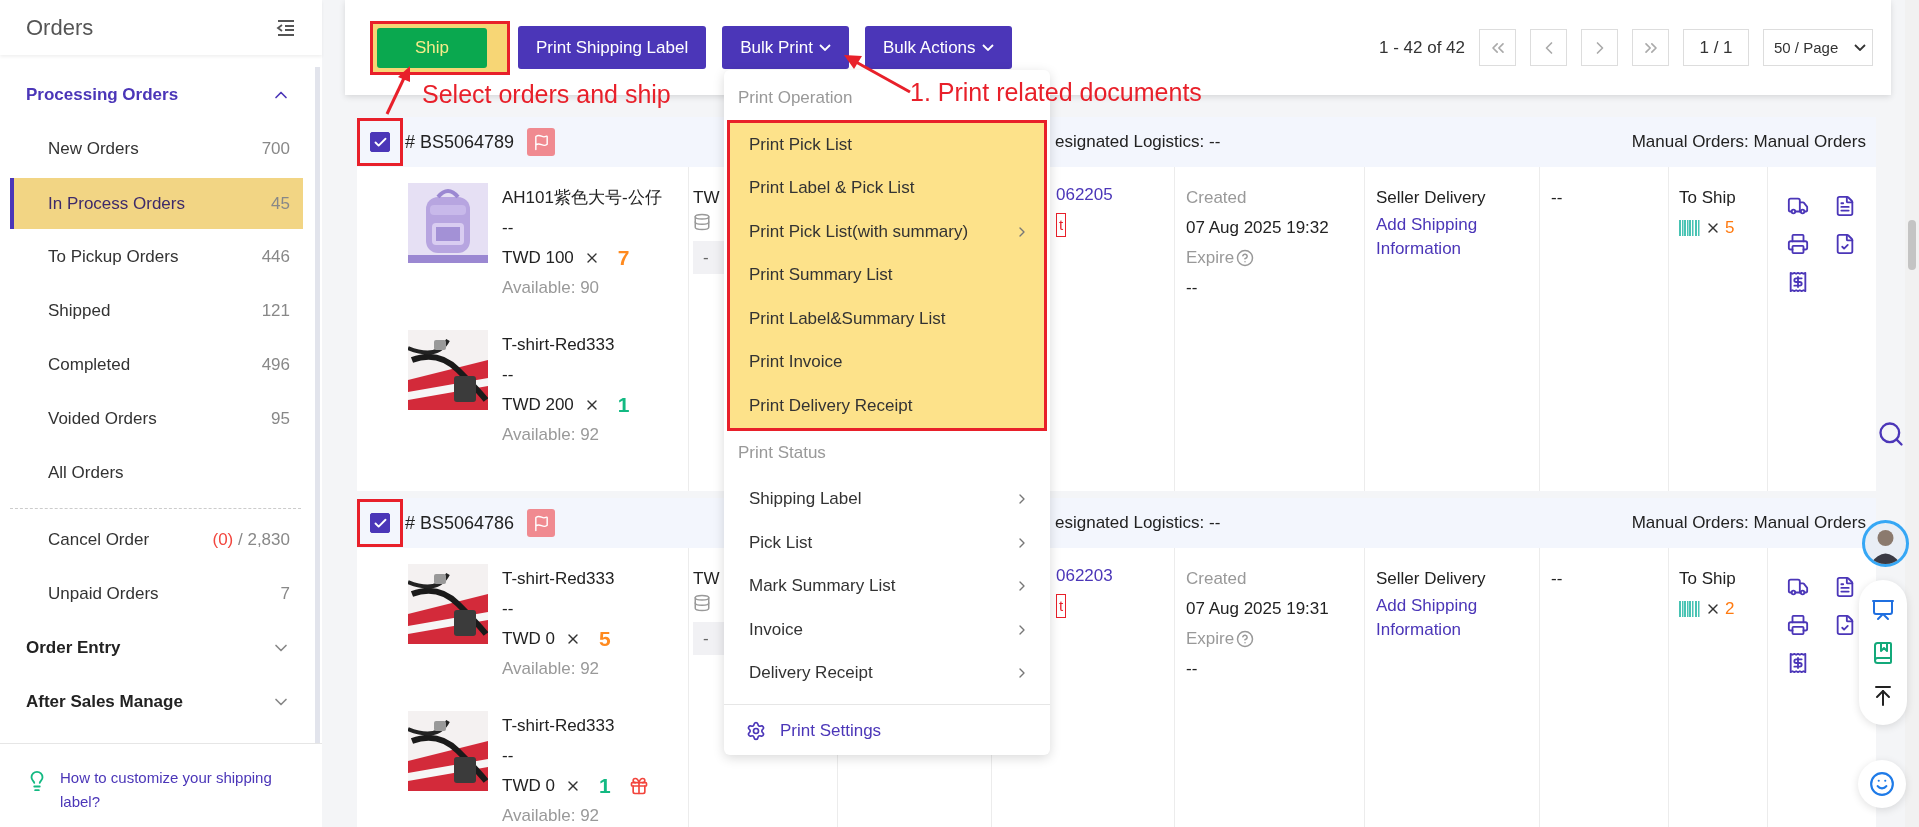 The width and height of the screenshot is (1919, 827). I want to click on sidebar-item: Completed 496, so click(158, 365).